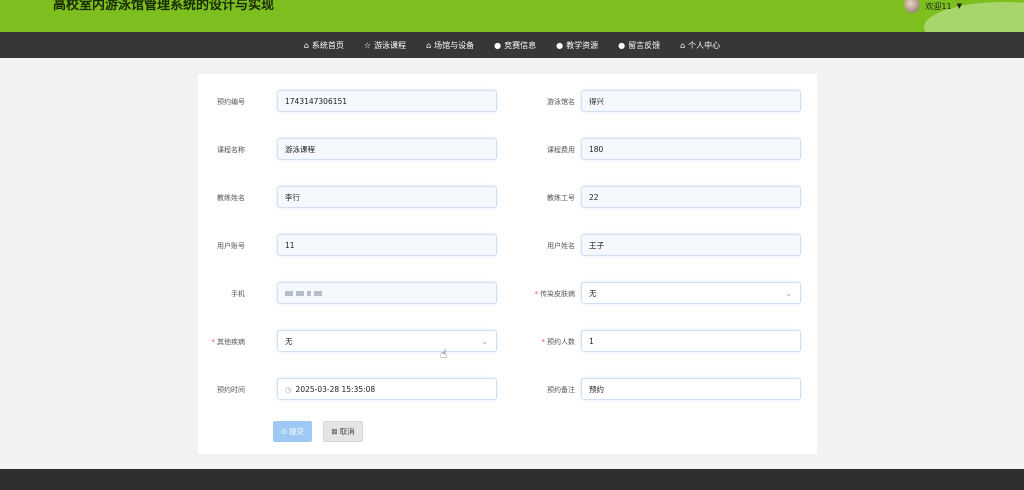 The width and height of the screenshot is (1024, 490). I want to click on nav-item-home: ⌂ 系统首页, so click(324, 45).